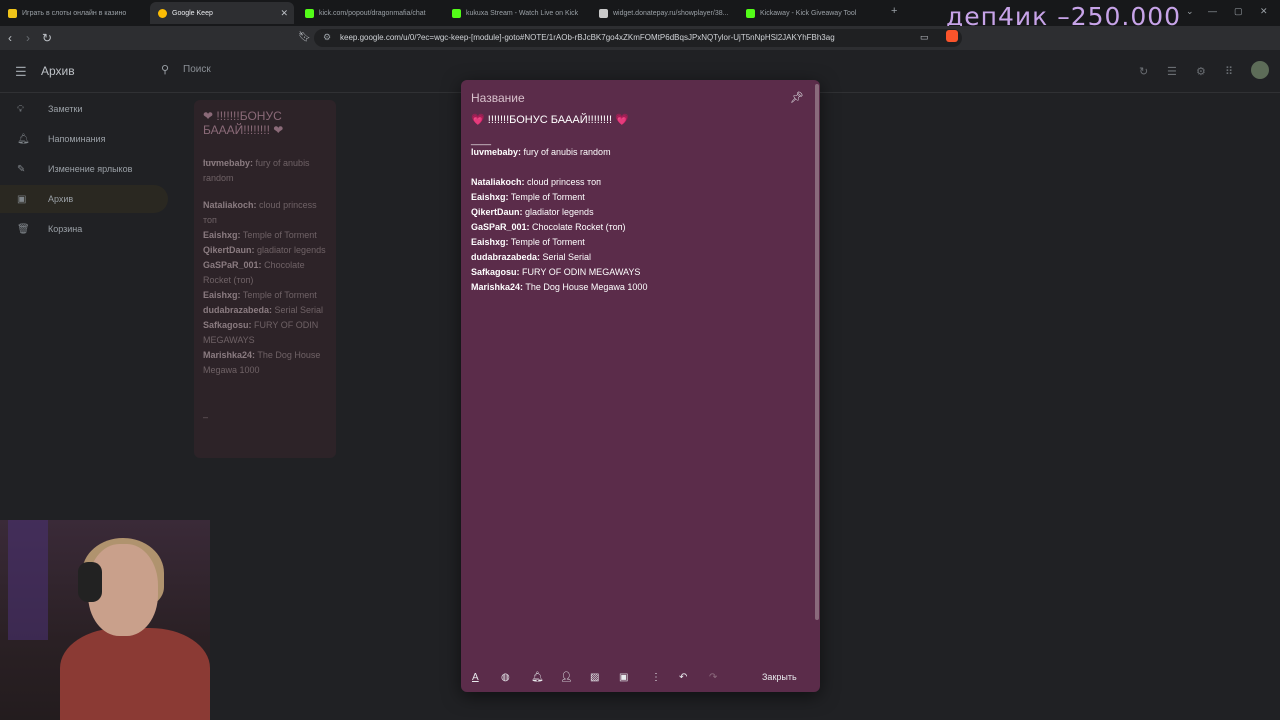  Describe the element at coordinates (797, 97) in the screenshot. I see `pin-icon: 📌︎` at that location.